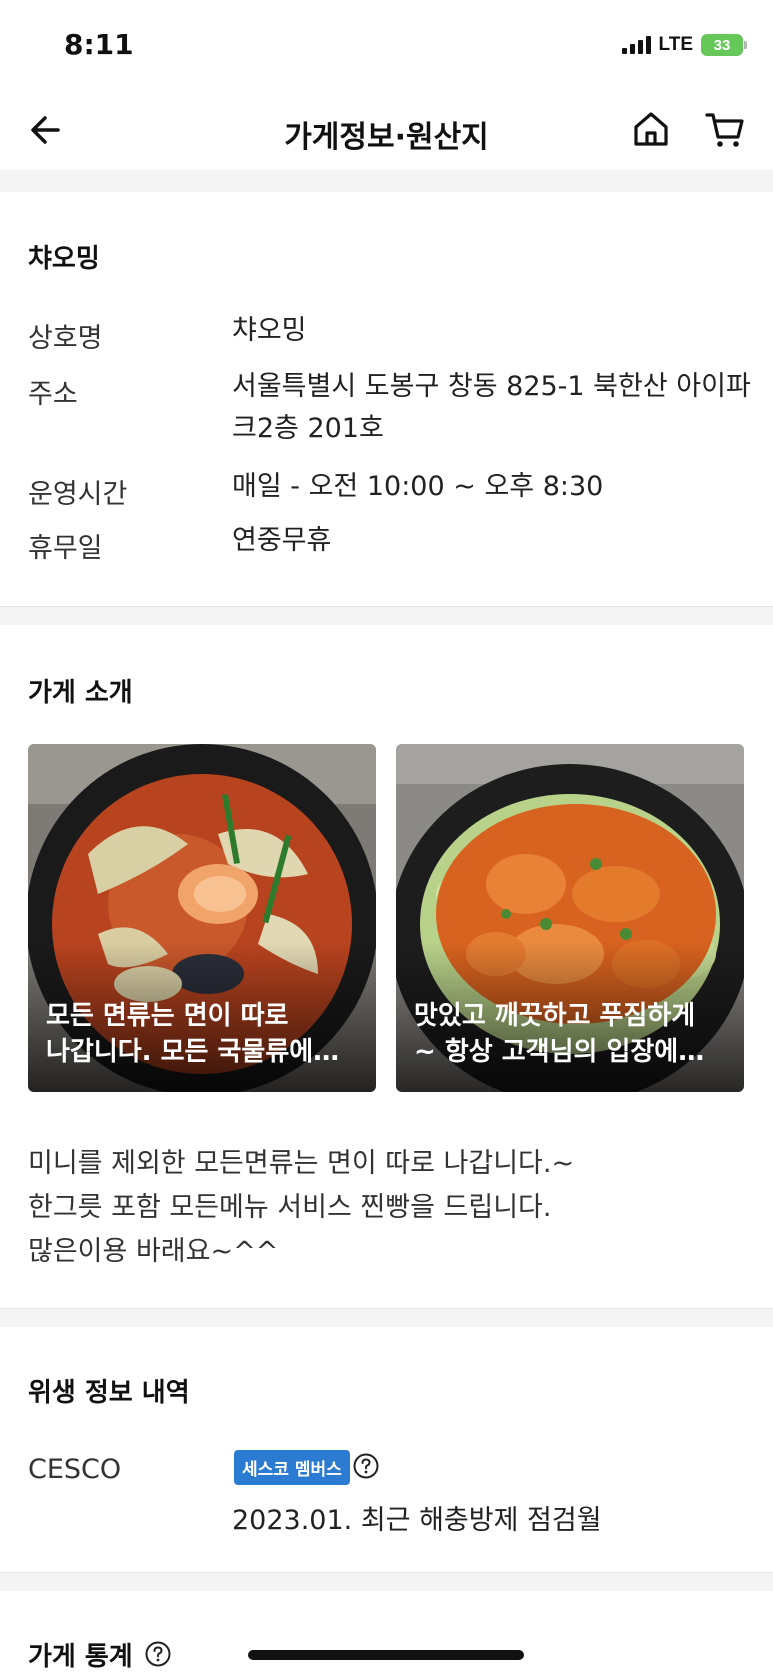 The image size is (773, 1673). What do you see at coordinates (418, 486) in the screenshot?
I see `info-value: 매일 - 오전 10:00 ~ 오후 8:30` at bounding box center [418, 486].